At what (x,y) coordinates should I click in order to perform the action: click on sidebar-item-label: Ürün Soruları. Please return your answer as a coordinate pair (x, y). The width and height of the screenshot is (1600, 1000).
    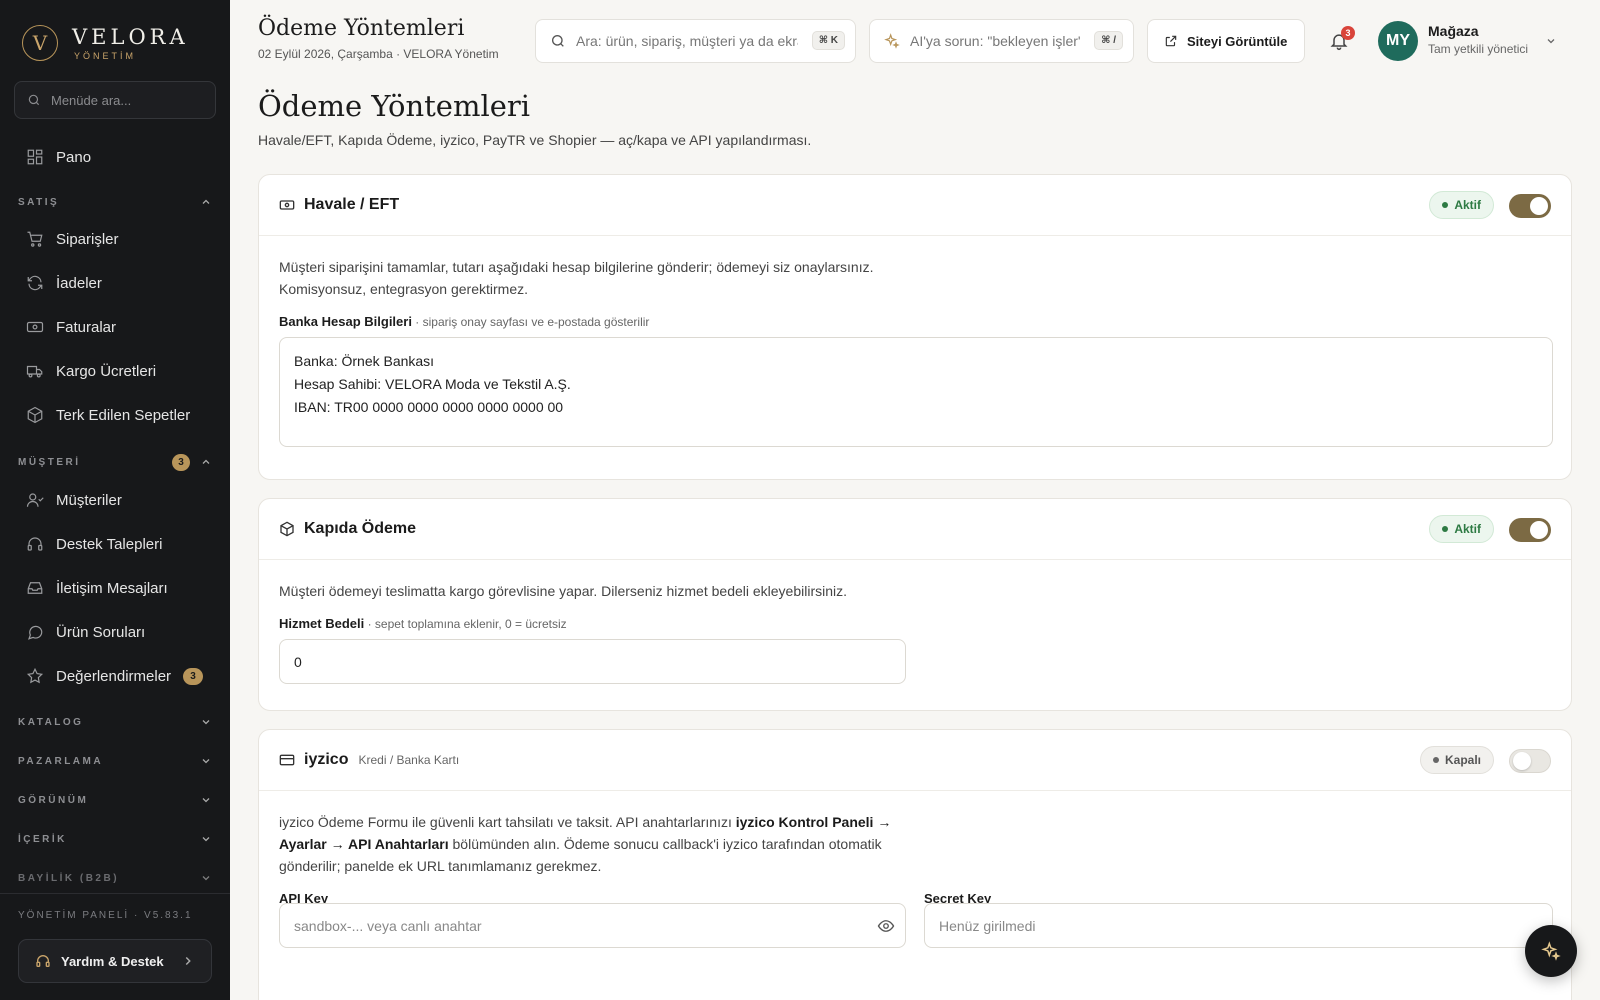
    Looking at the image, I should click on (101, 632).